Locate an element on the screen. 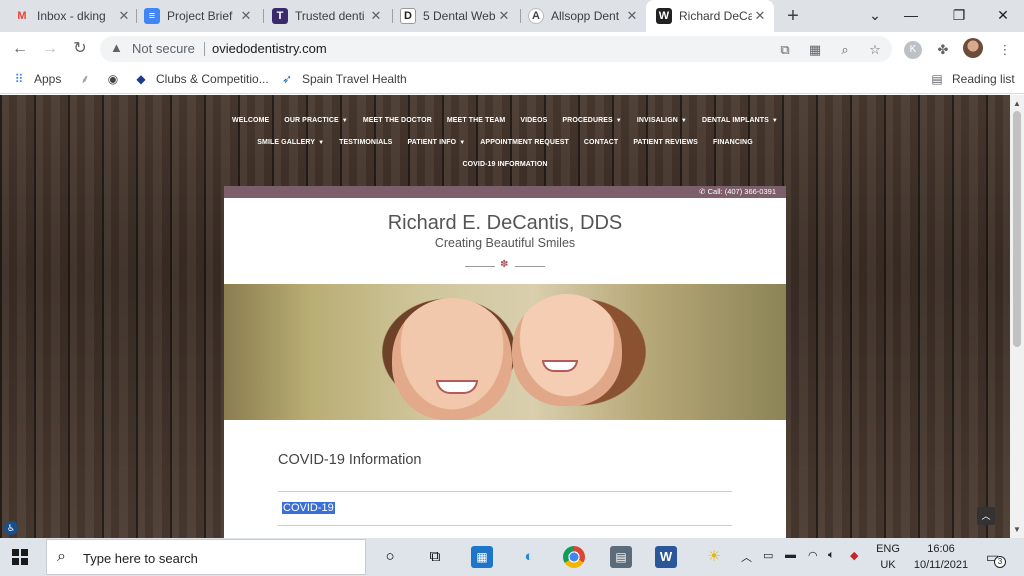  nav-item: VIDEOS is located at coordinates (533, 120).